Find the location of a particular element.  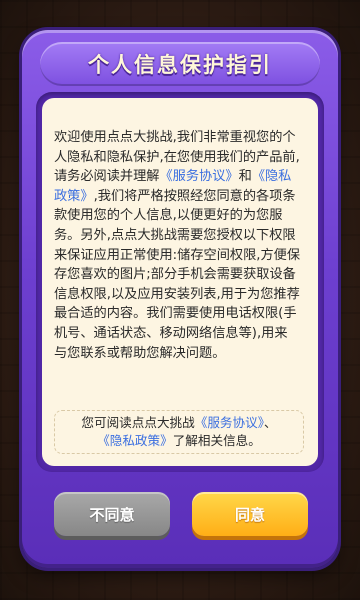

disagree-button-label: 不同意 is located at coordinates (112, 514).